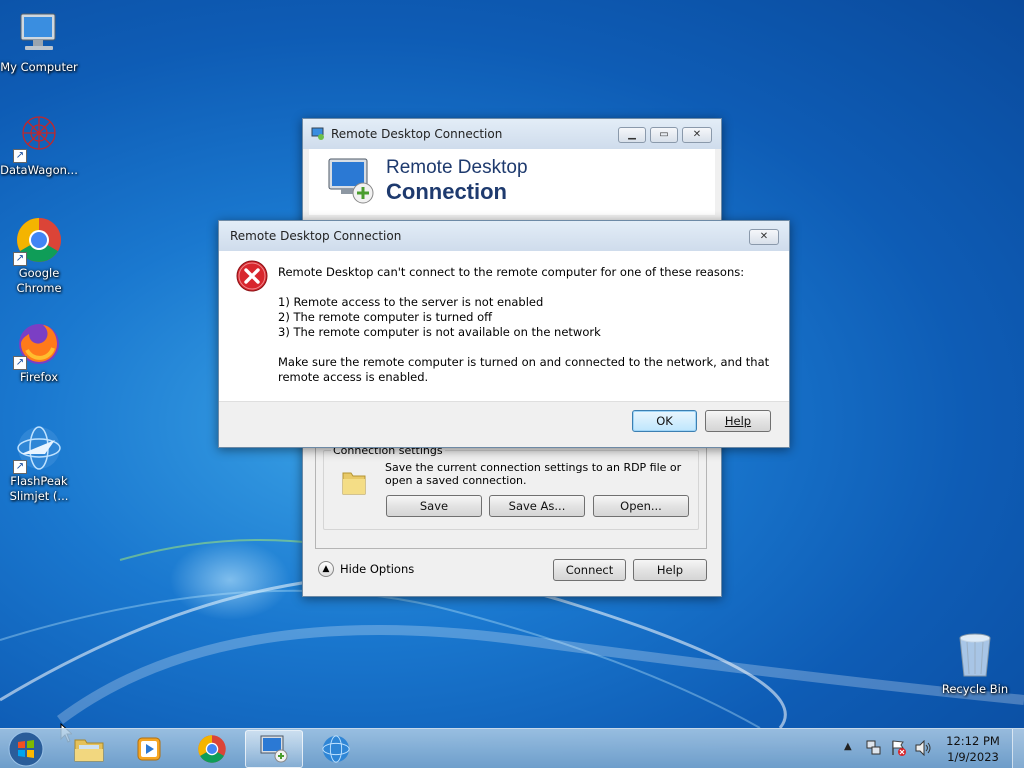 The width and height of the screenshot is (1024, 768). What do you see at coordinates (504, 424) in the screenshot?
I see `error-dialog-button-bar: OK Help` at bounding box center [504, 424].